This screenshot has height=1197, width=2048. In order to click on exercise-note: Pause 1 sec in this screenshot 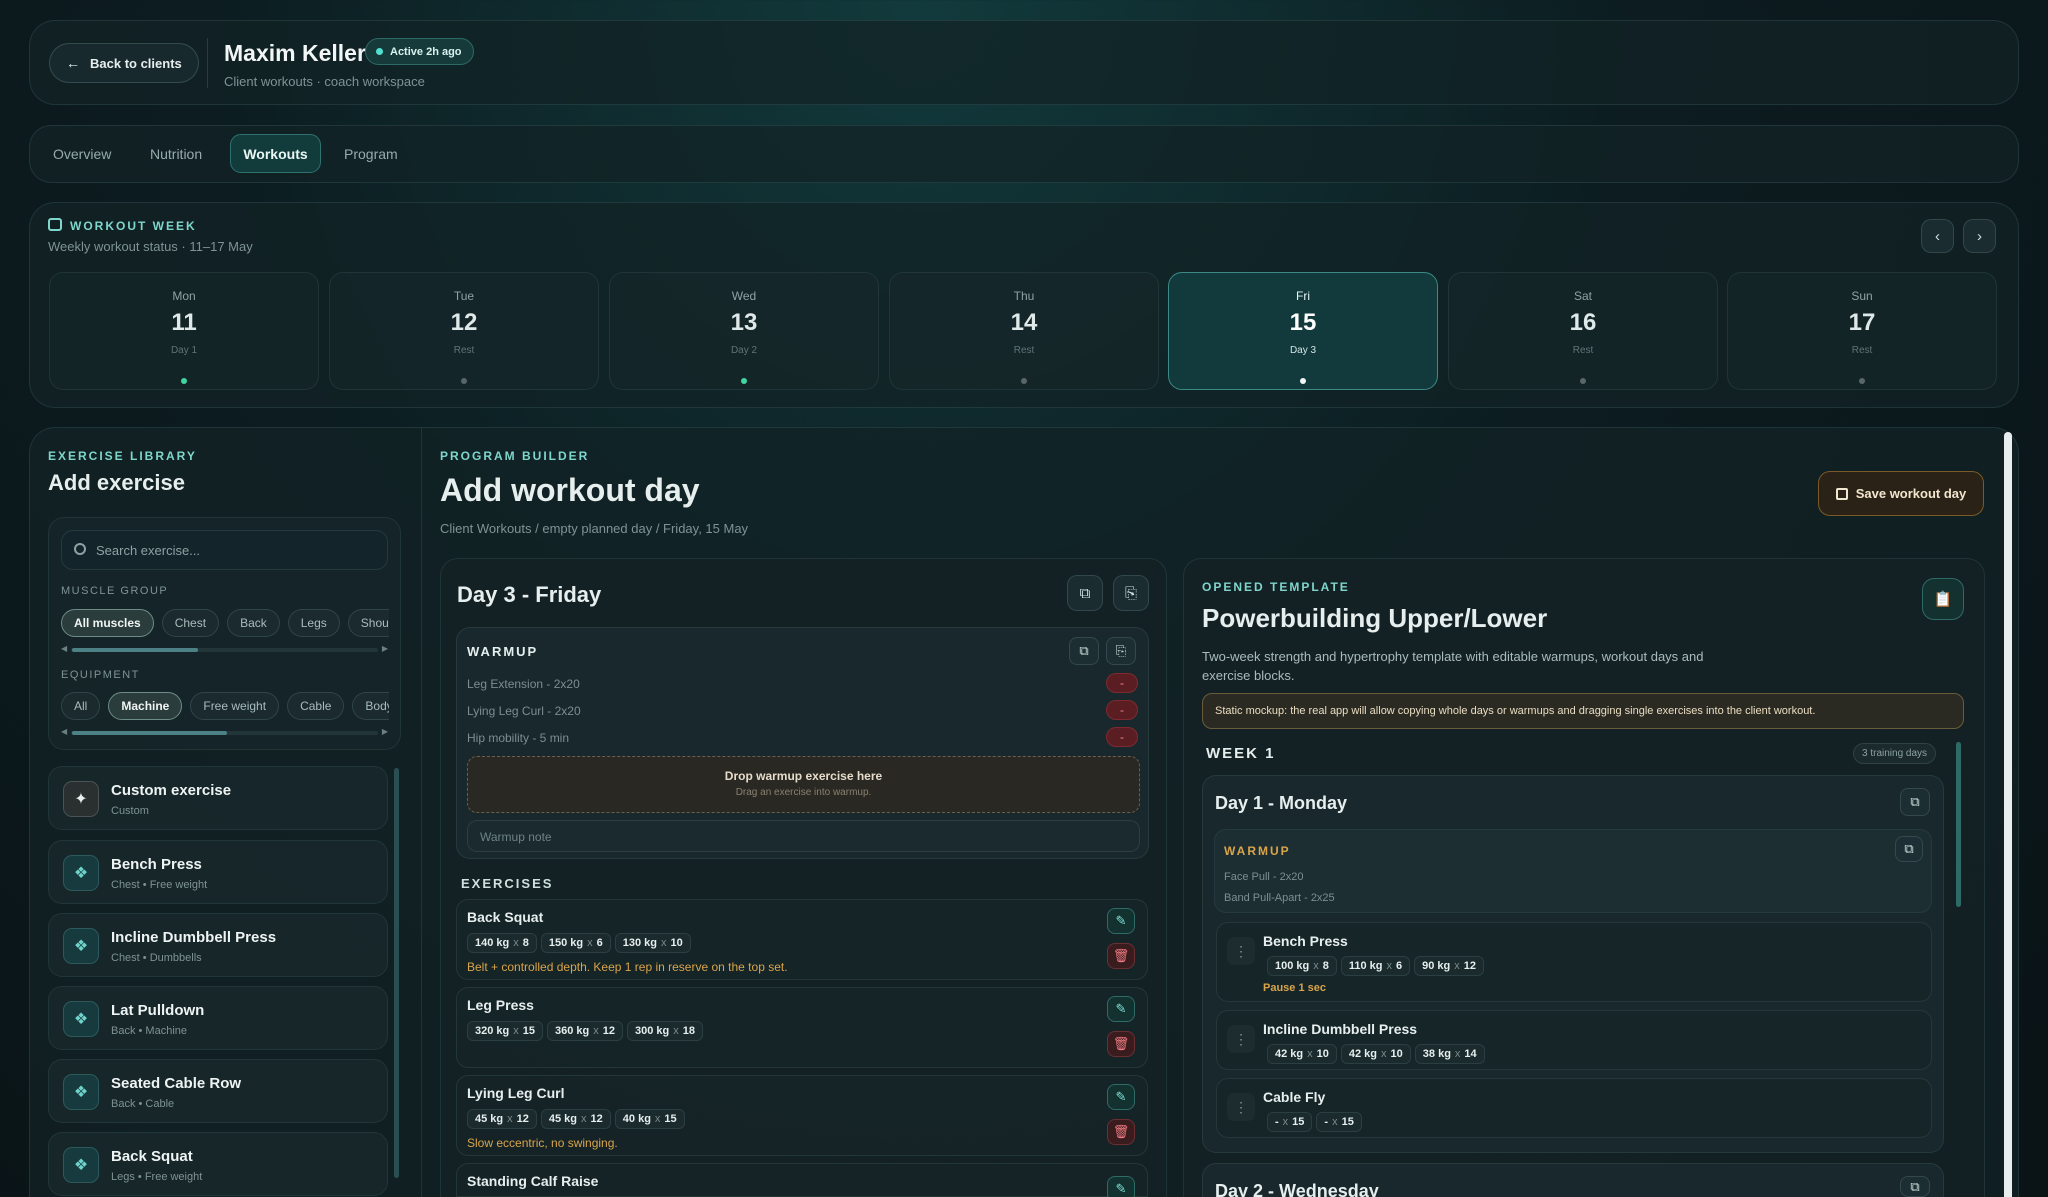, I will do `click(1294, 988)`.